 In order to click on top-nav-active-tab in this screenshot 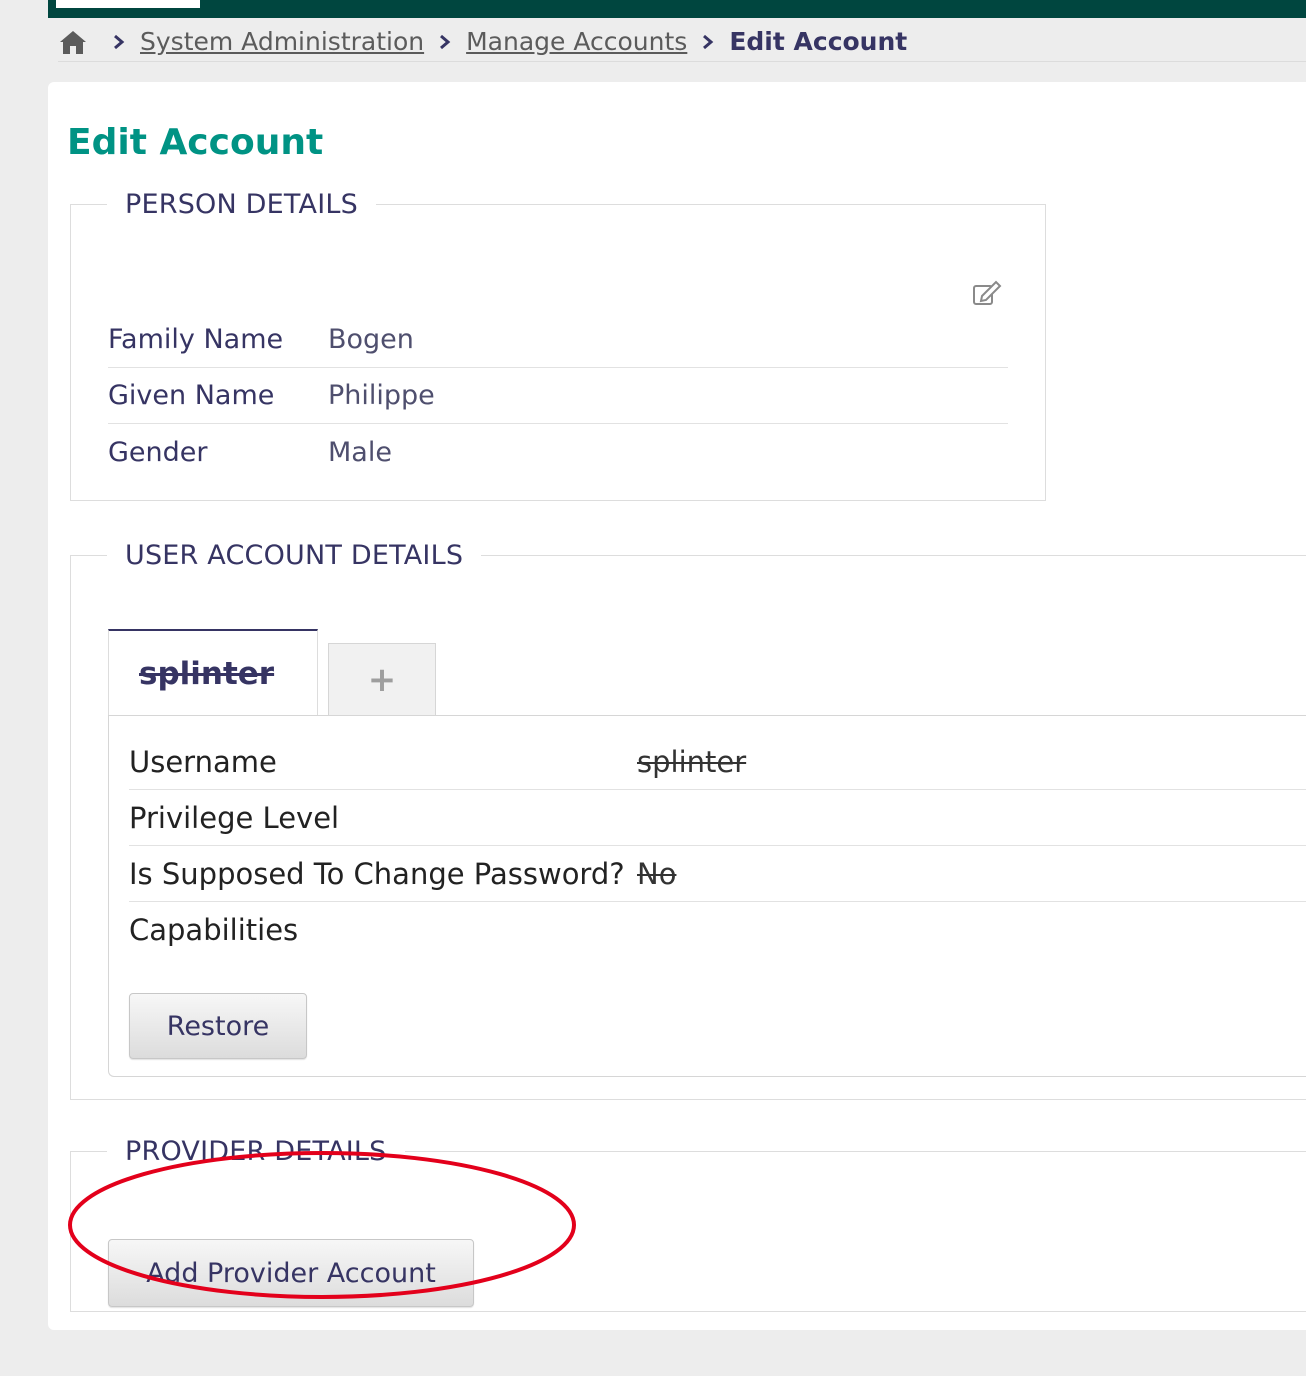, I will do `click(128, 4)`.